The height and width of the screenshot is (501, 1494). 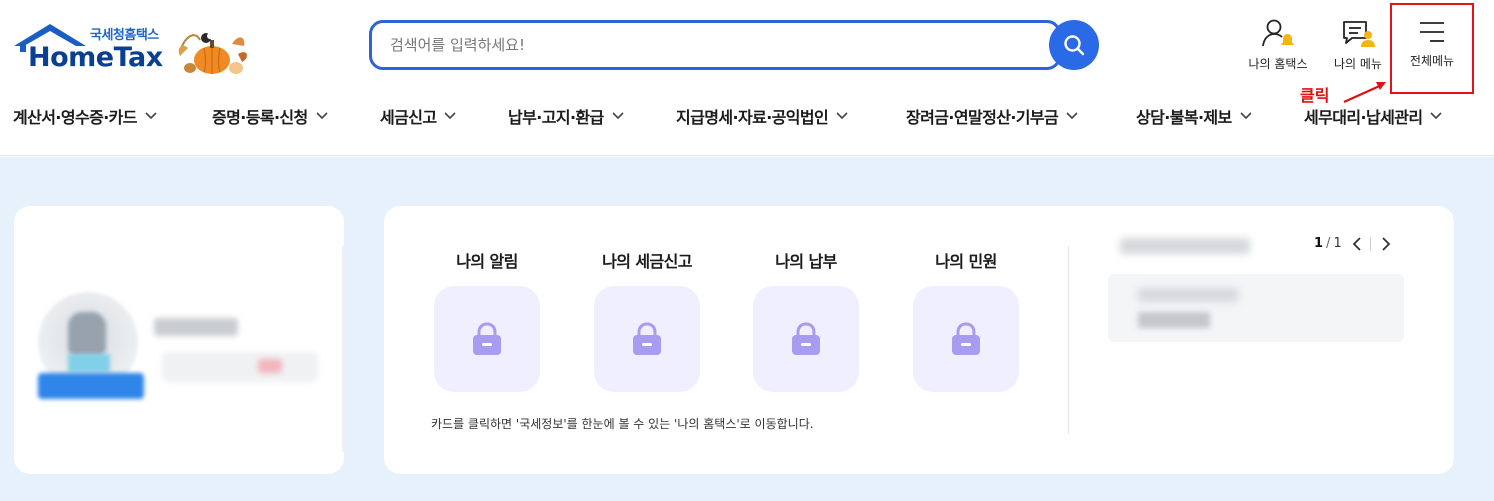 I want to click on pager-prev-button, so click(x=1357, y=243).